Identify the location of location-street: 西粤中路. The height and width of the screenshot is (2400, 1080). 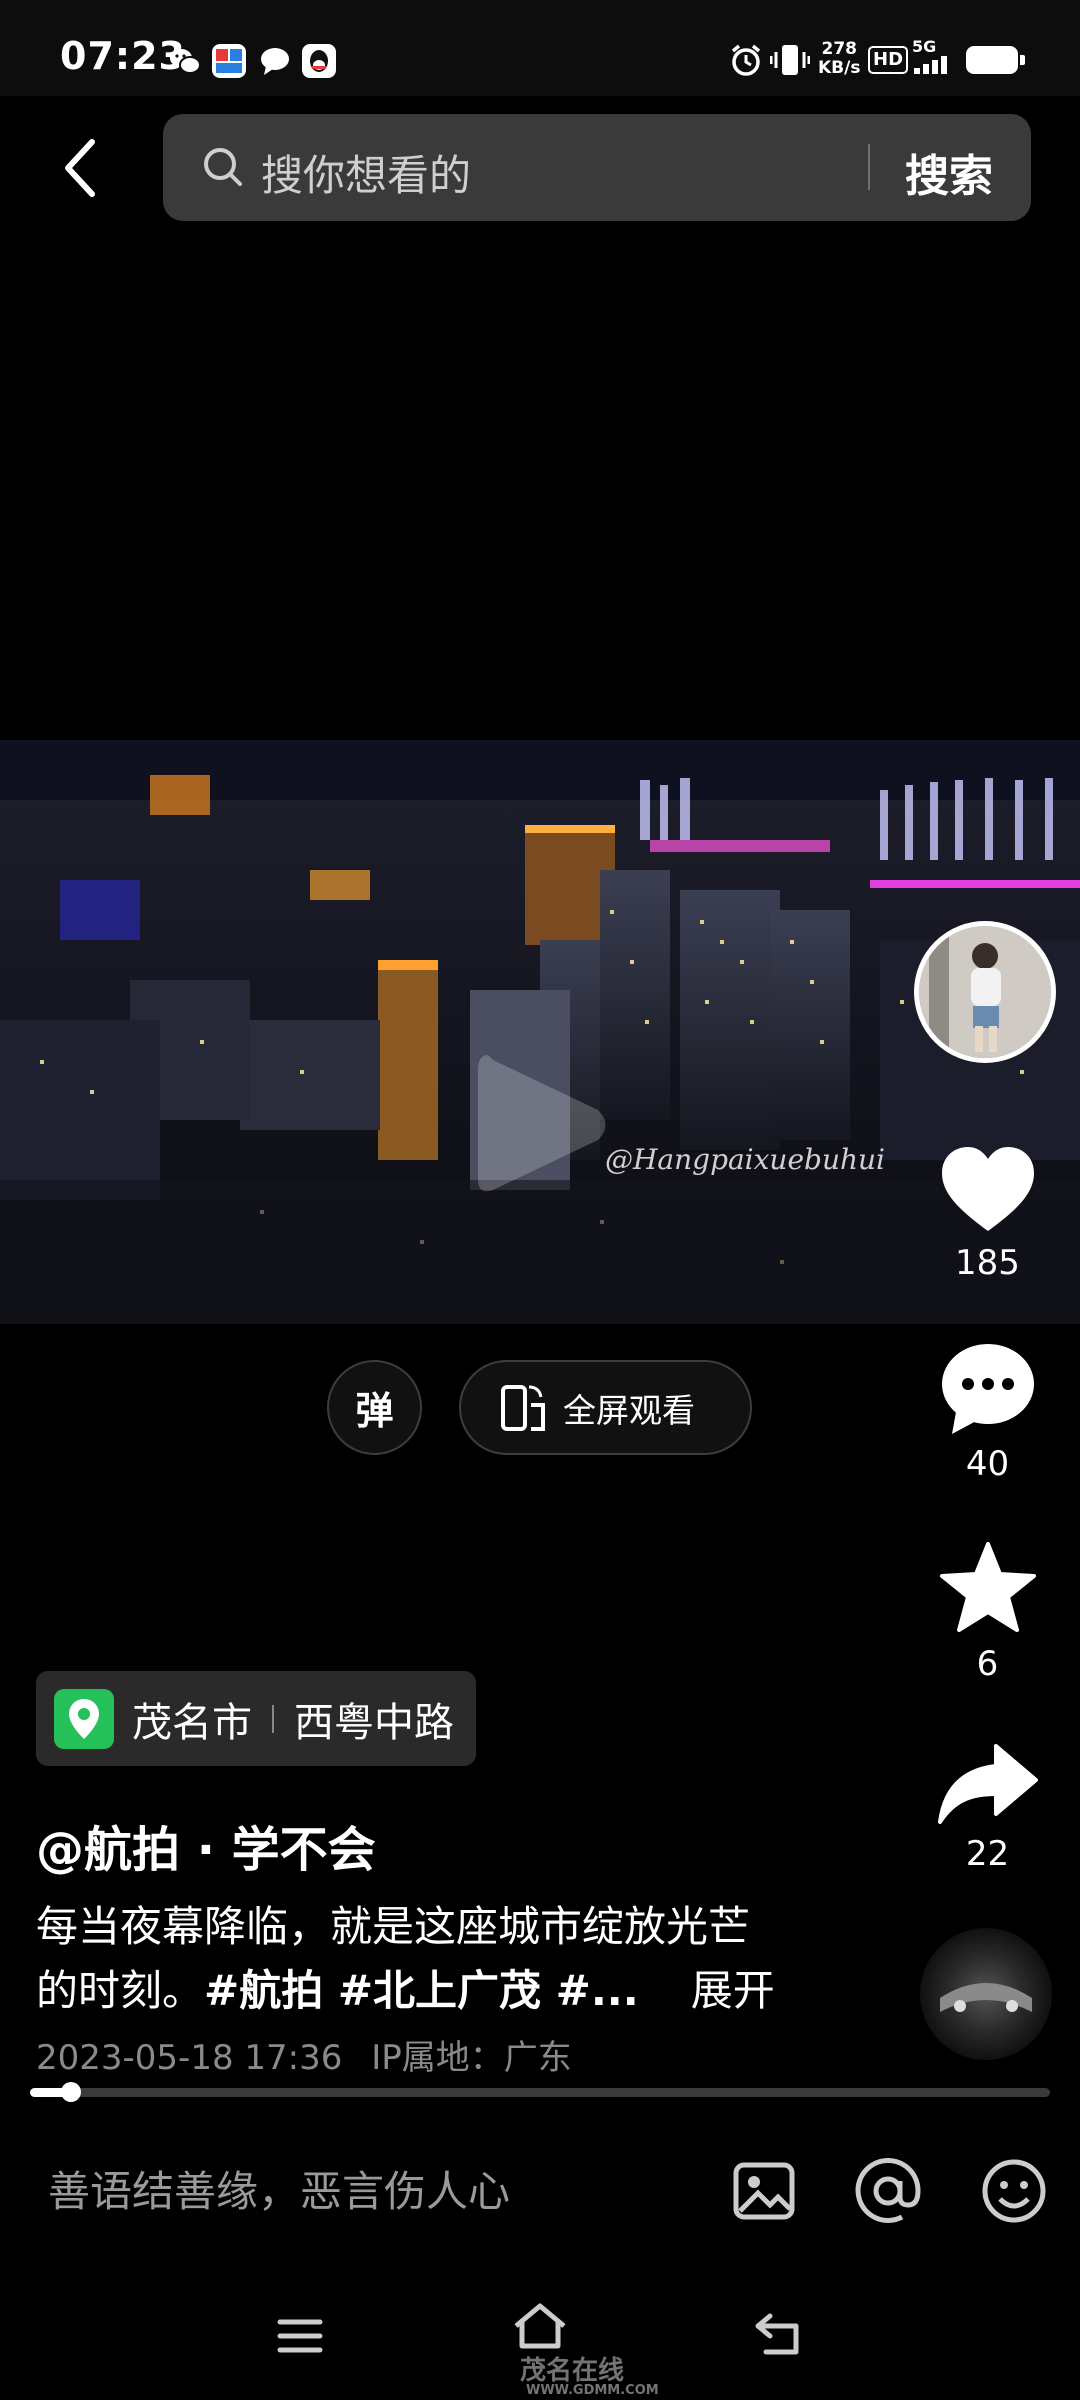
(374, 1722).